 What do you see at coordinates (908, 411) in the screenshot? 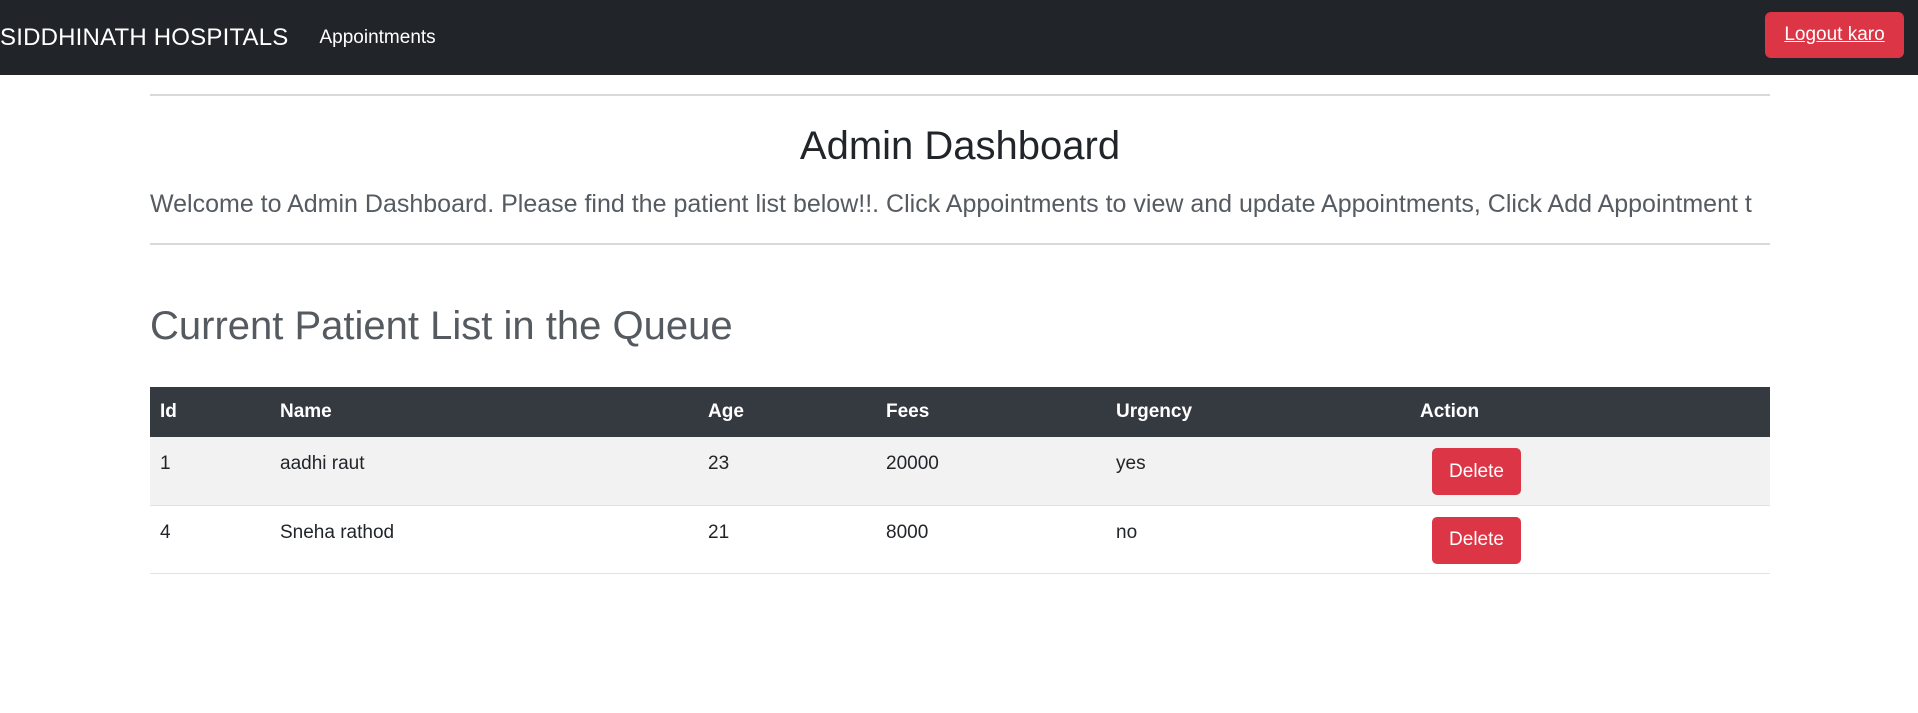
I see `column-header-fees: Fees` at bounding box center [908, 411].